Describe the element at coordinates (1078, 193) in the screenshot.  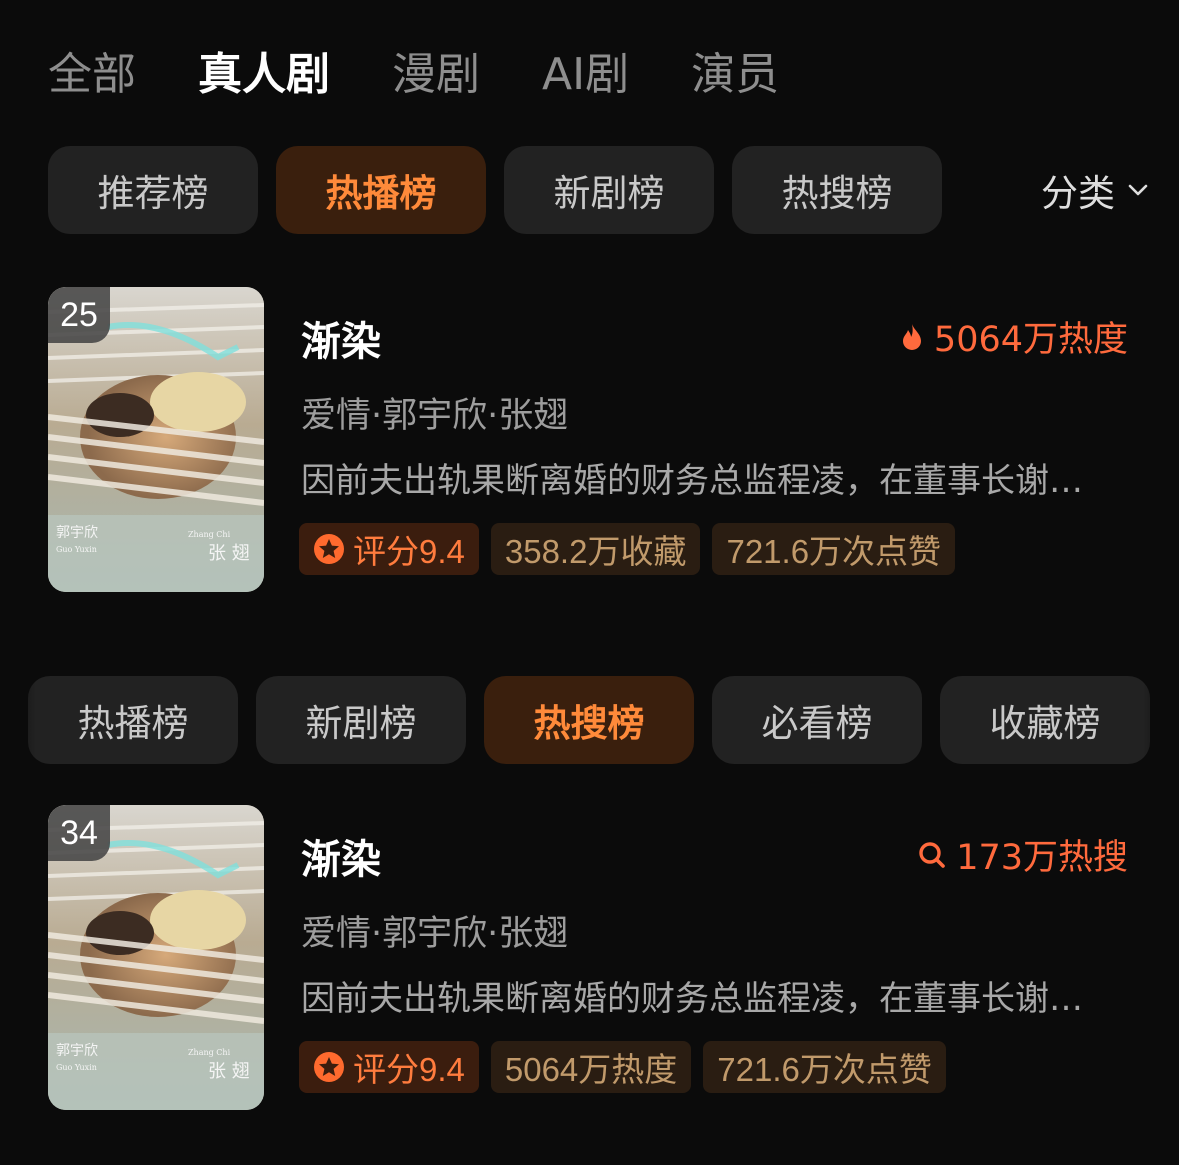
I see `category-label: 分类` at that location.